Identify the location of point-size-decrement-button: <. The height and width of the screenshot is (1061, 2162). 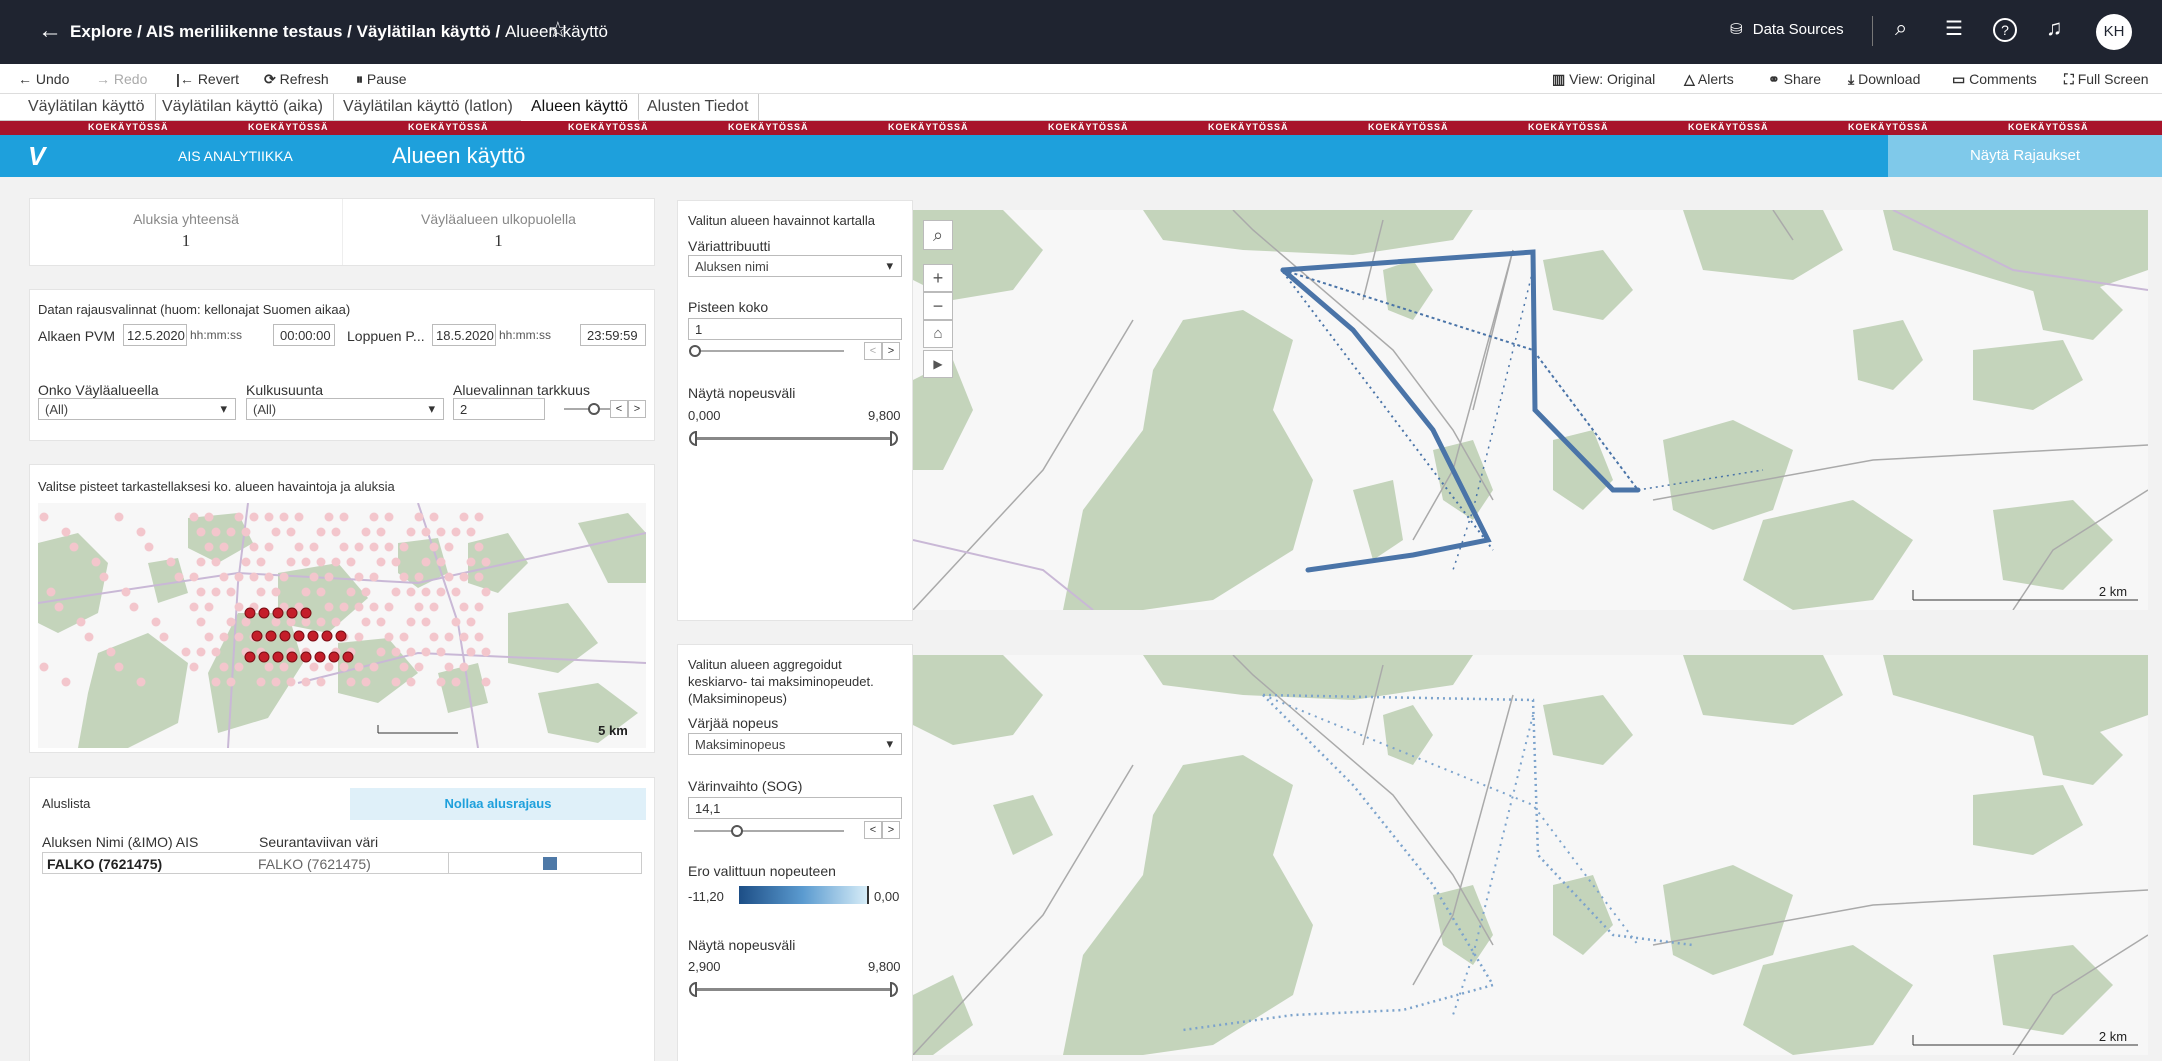
(873, 351).